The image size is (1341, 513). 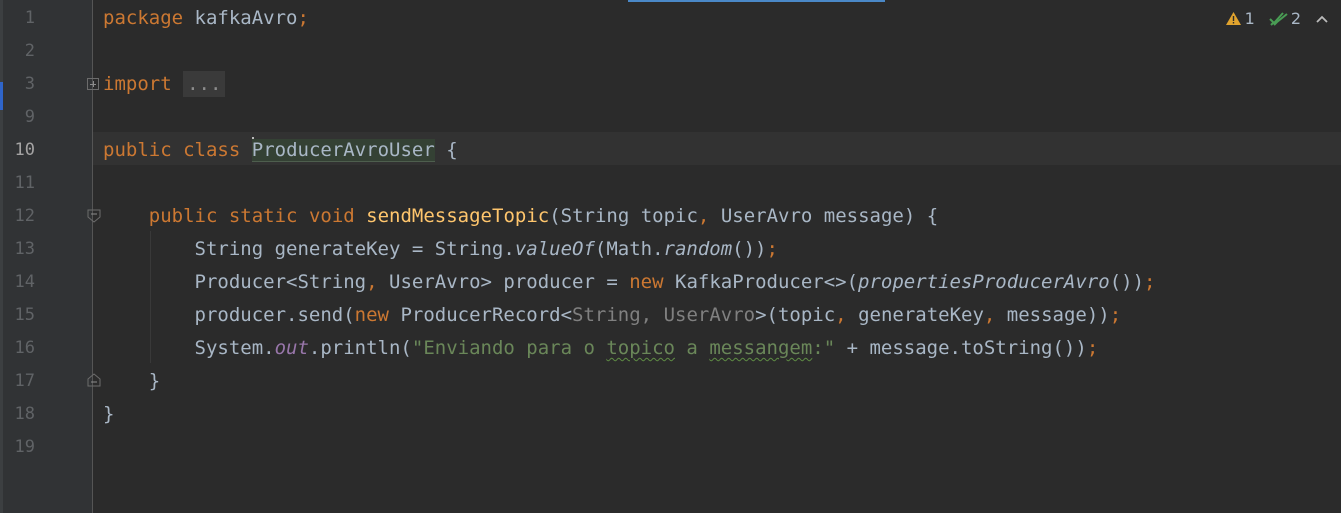 What do you see at coordinates (143, 18) in the screenshot?
I see `code-token: package` at bounding box center [143, 18].